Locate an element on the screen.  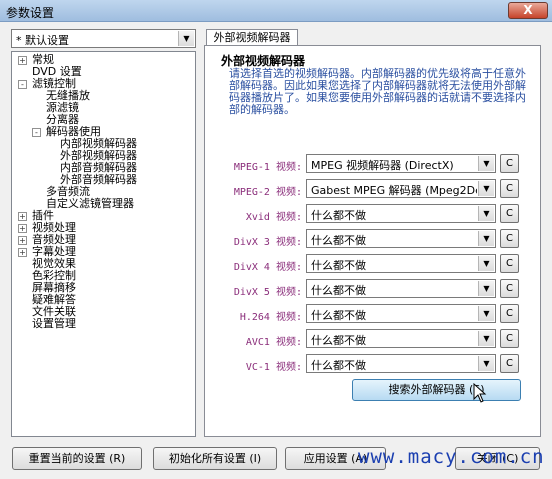
profile-select: * 默认设置 ▼ is located at coordinates (103, 38).